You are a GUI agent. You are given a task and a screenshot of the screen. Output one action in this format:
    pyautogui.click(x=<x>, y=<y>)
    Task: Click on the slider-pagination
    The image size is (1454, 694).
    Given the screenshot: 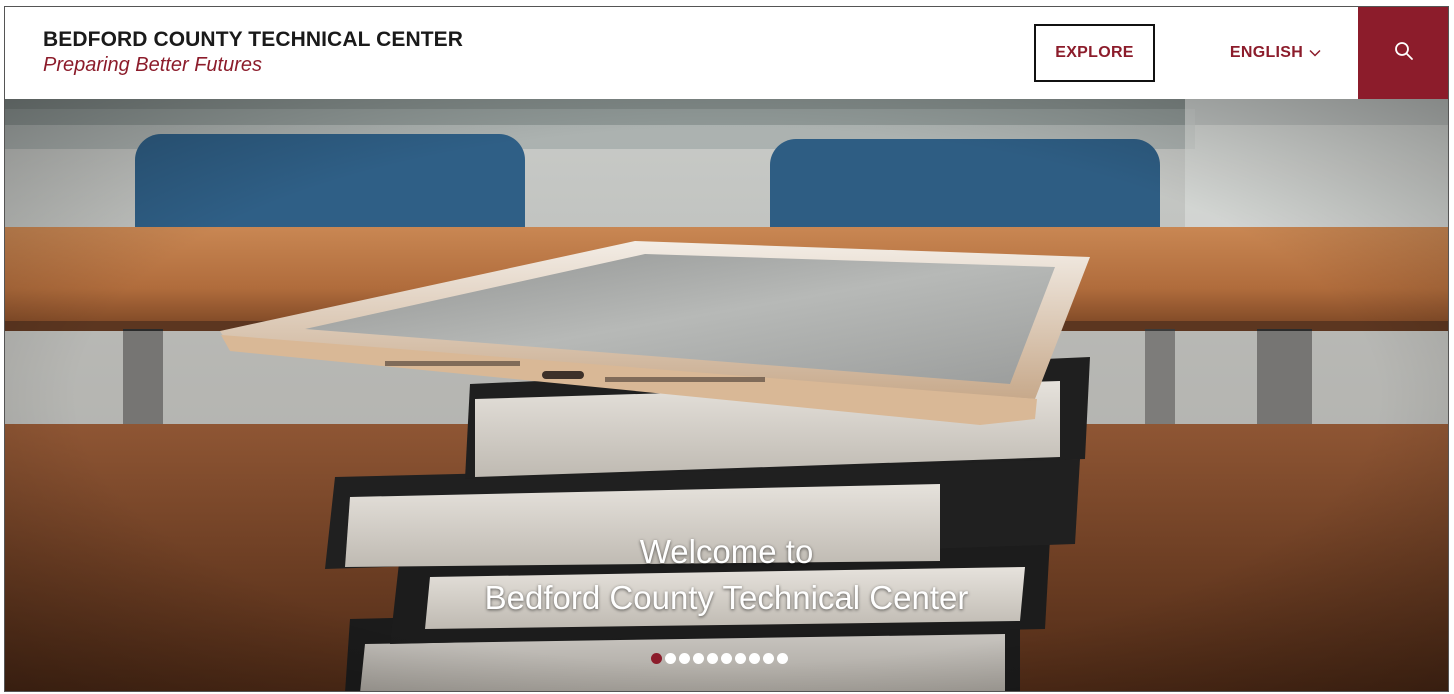 What is the action you would take?
    pyautogui.click(x=719, y=658)
    